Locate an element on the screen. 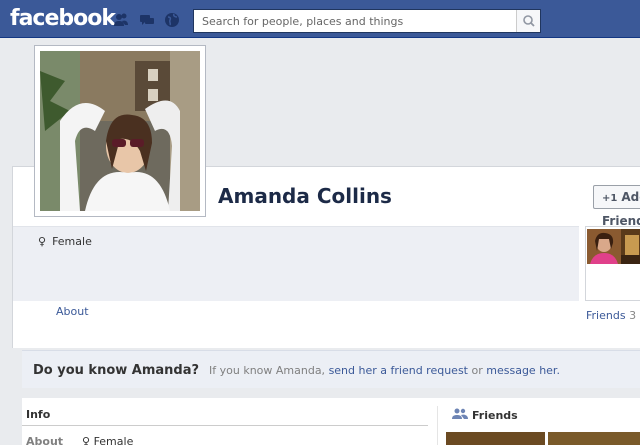  column-divider is located at coordinates (437, 425).